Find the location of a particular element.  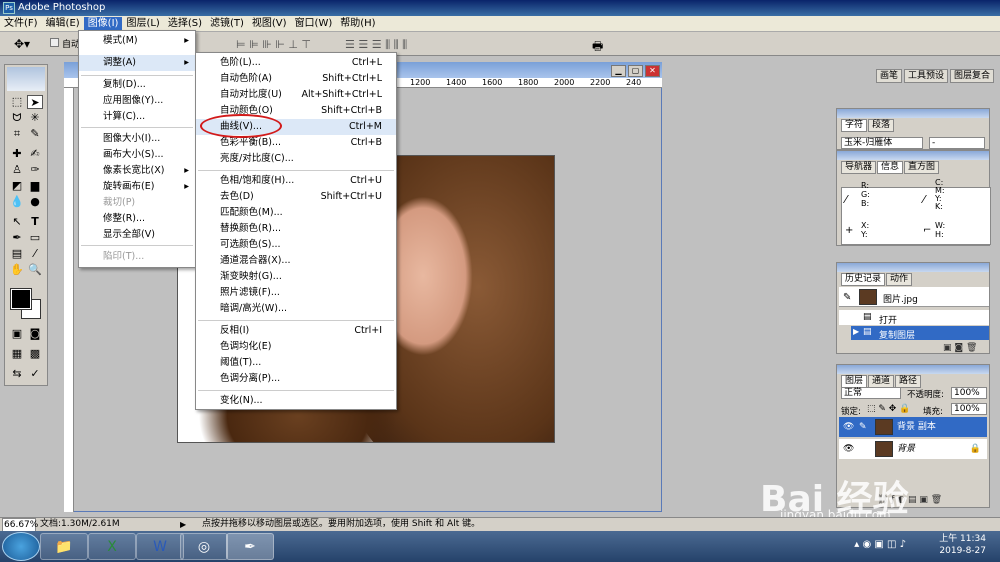

layer-row-background: 👁 背景 🔒 is located at coordinates (913, 449).